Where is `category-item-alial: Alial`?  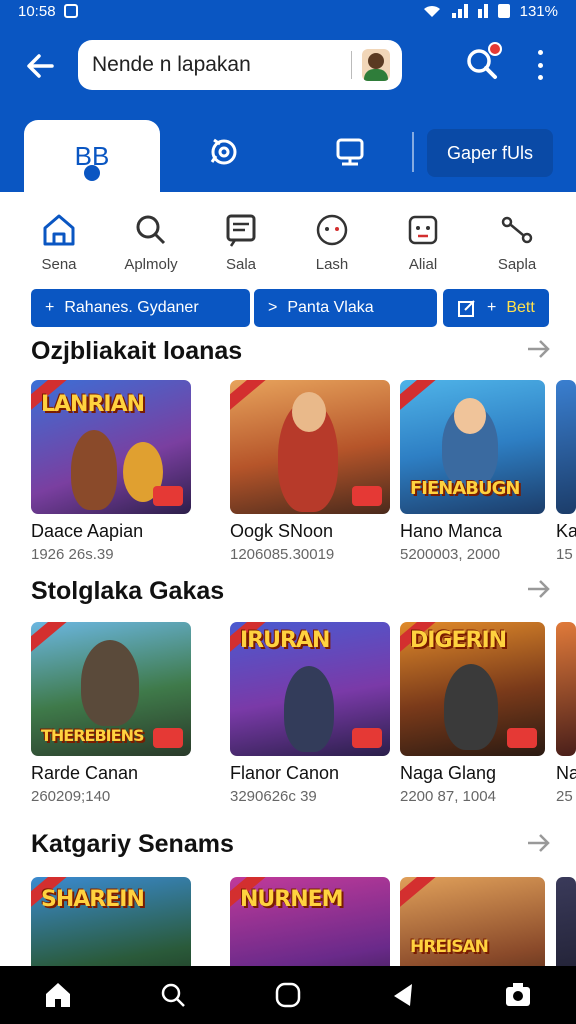
category-item-alial: Alial is located at coordinates (423, 241).